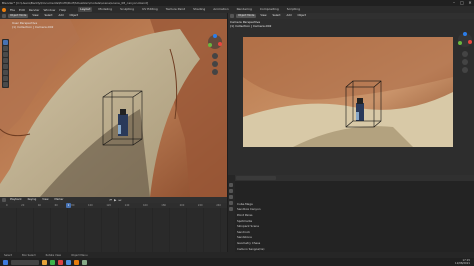 This screenshot has height=266, width=474. I want to click on play-icon: ▶, so click(115, 200).